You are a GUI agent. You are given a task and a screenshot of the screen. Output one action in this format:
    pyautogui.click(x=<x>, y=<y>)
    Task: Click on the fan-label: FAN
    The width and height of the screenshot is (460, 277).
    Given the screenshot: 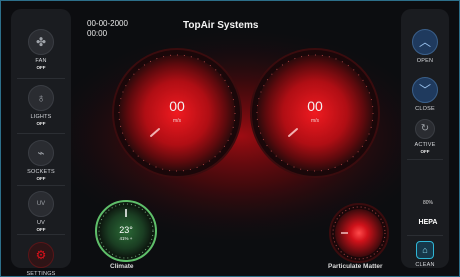 What is the action you would take?
    pyautogui.click(x=41, y=61)
    